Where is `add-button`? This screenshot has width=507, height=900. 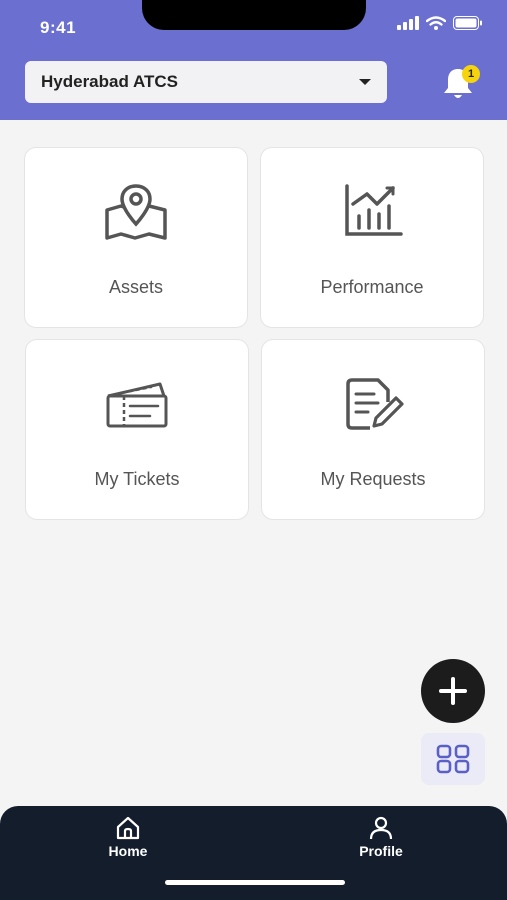 add-button is located at coordinates (453, 691).